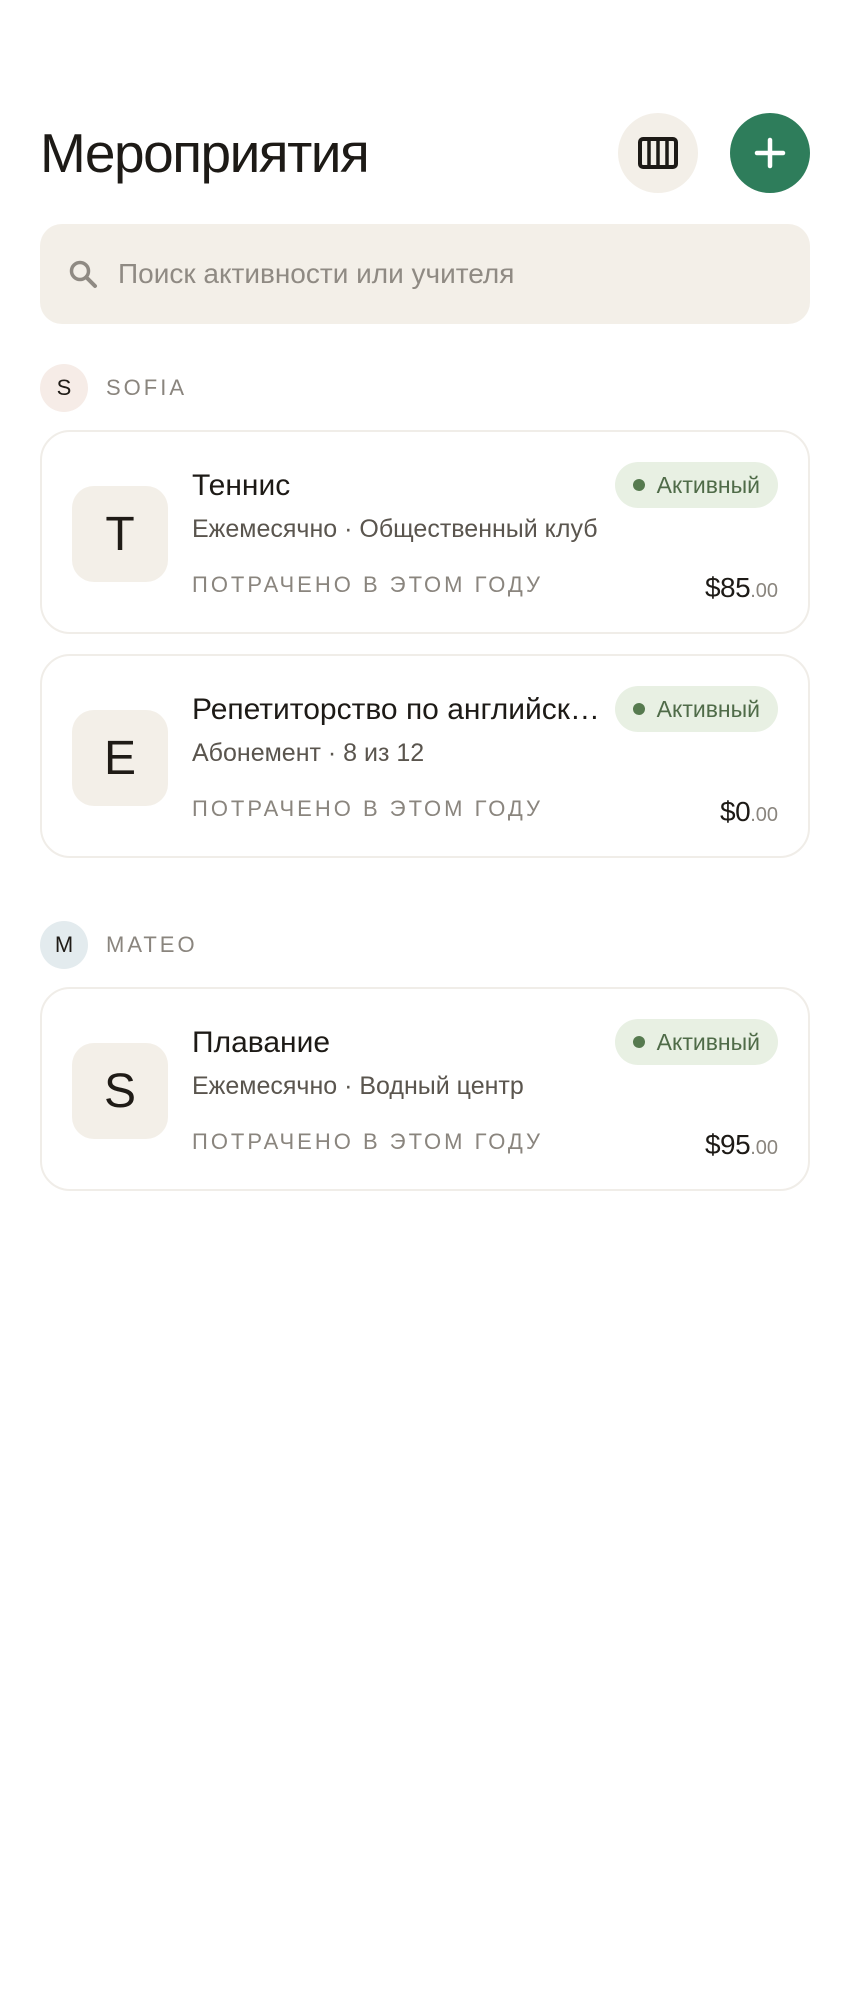 The image size is (850, 2008). Describe the element at coordinates (308, 753) in the screenshot. I see `activity-subtitle: Абонемент · 8 из 12` at that location.